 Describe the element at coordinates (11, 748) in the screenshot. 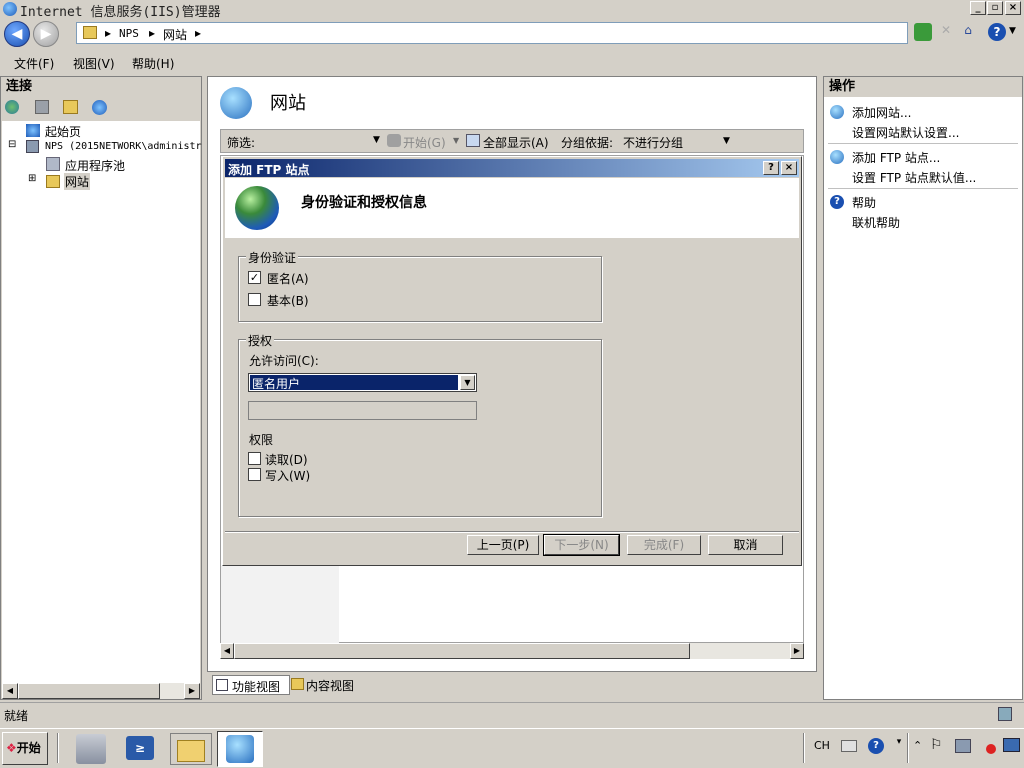

I see `windows-logo-icon: ❖` at that location.